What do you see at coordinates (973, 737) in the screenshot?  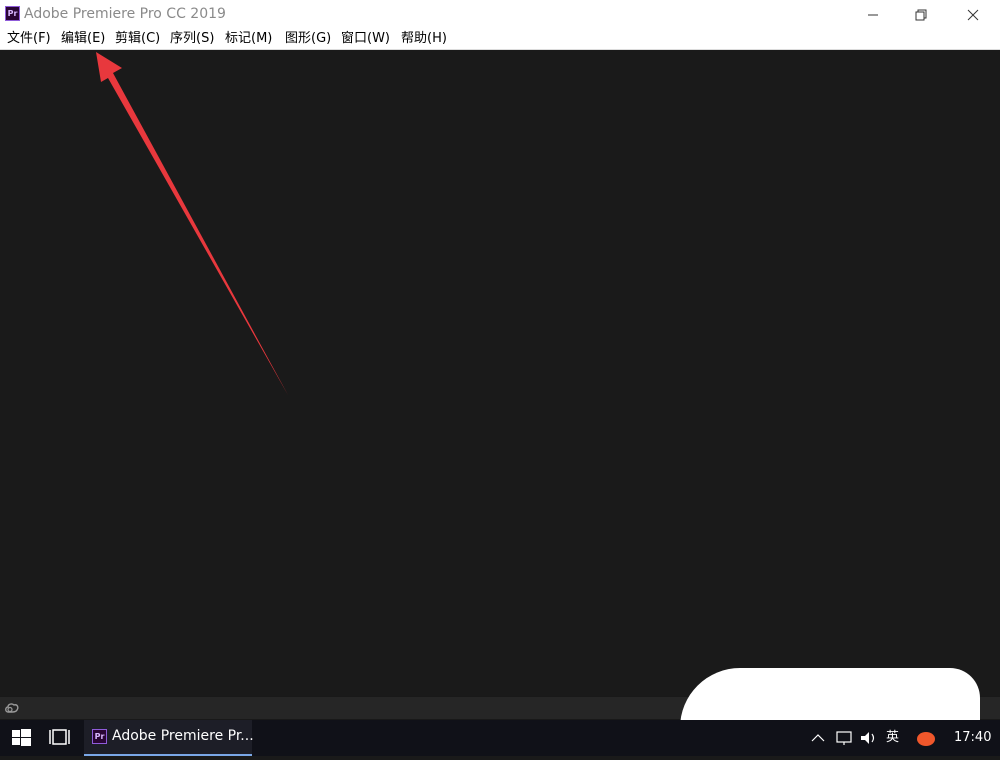 I see `clock: 17:40` at bounding box center [973, 737].